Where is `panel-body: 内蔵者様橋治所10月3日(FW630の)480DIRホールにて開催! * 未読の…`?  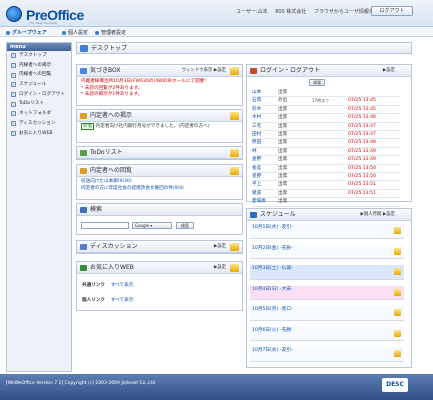
panel-body: 内蔵者様橋治所10月3日(FW630の)480DIRホールにて開催! * 未読の… is located at coordinates (159, 89).